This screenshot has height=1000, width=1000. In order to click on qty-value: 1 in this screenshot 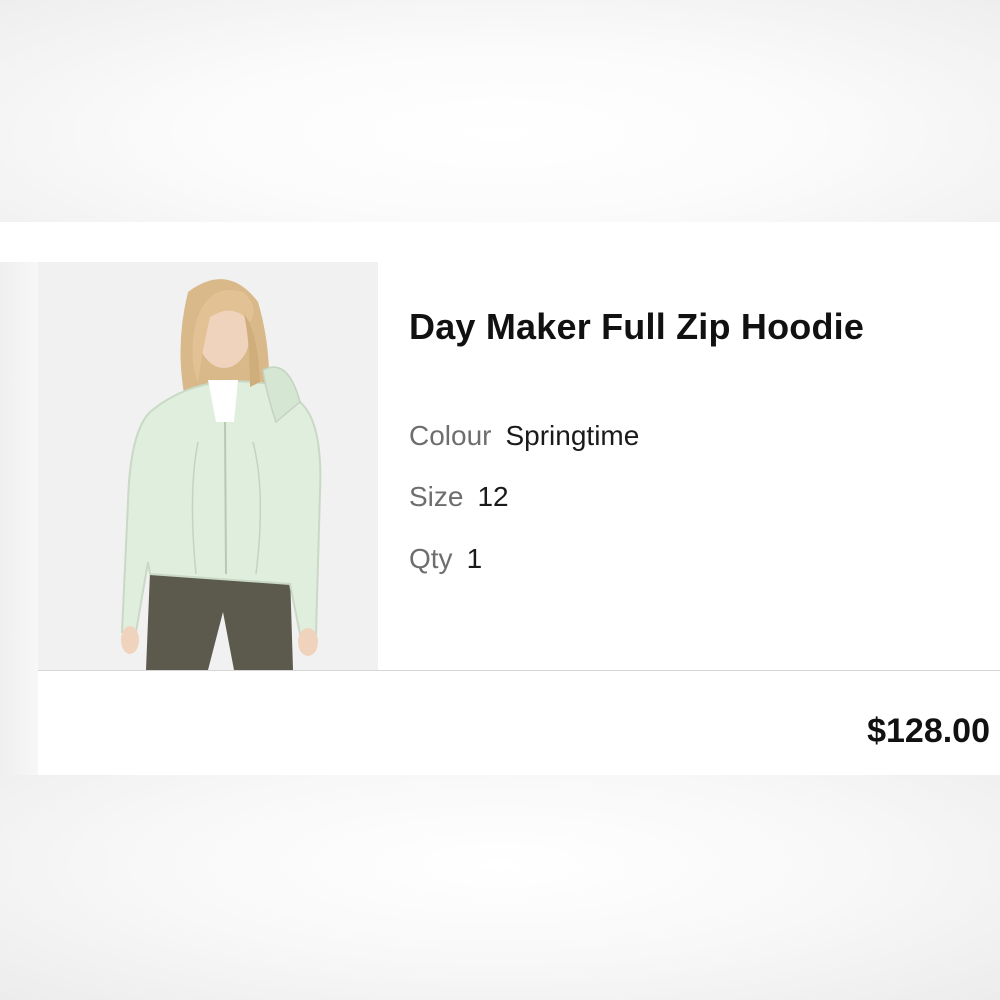, I will do `click(474, 558)`.